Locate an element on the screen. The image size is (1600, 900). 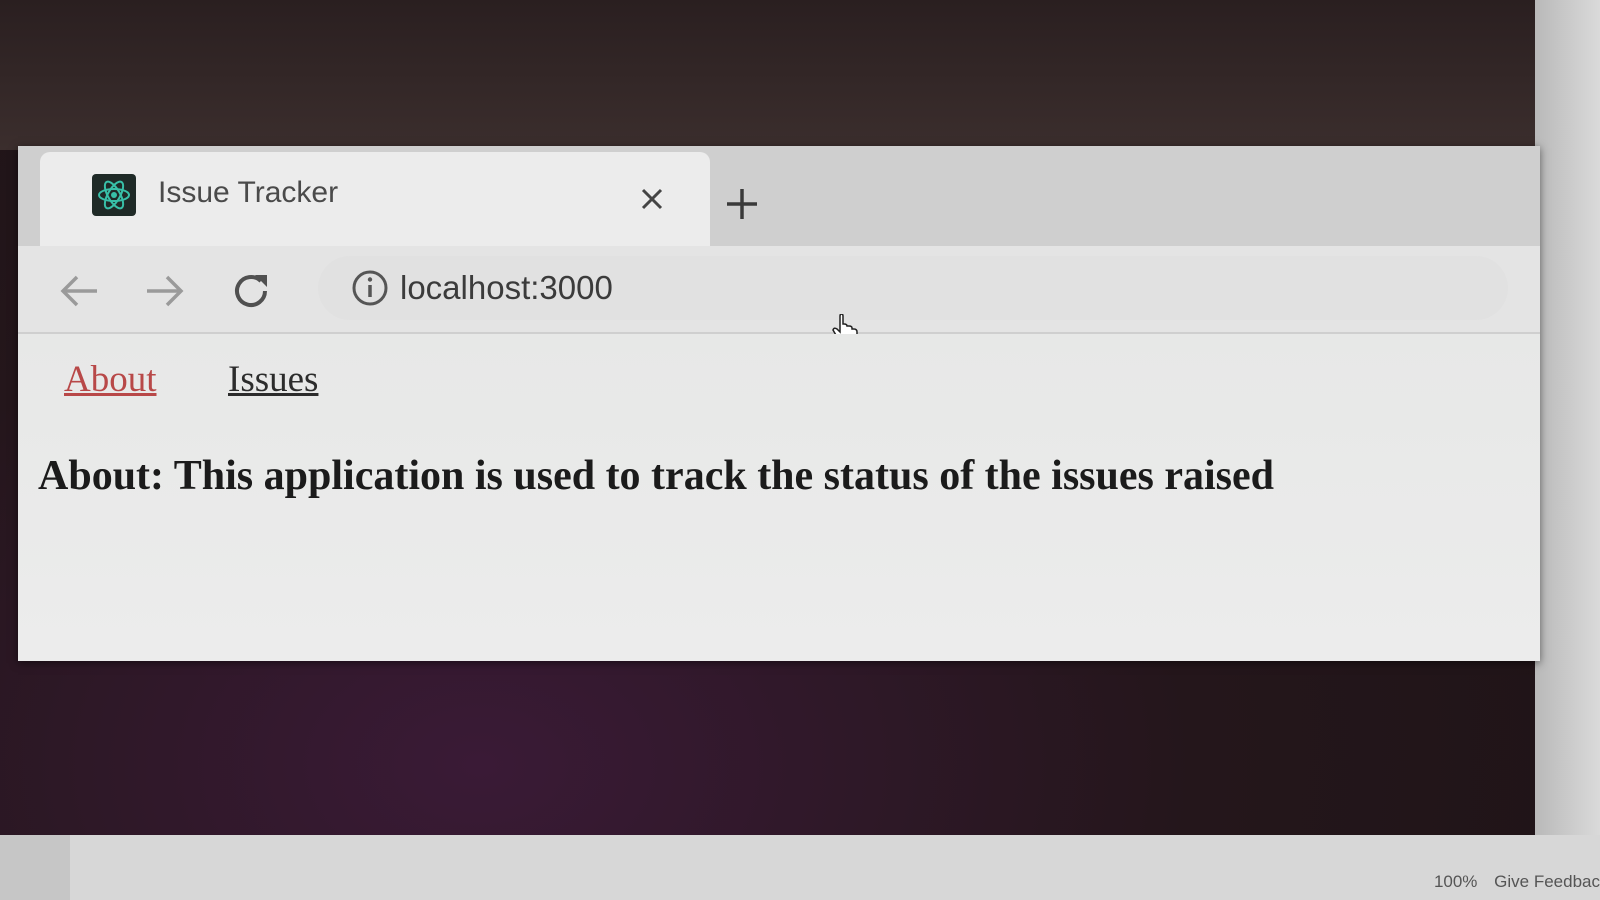
react-atom-icon is located at coordinates (114, 195).